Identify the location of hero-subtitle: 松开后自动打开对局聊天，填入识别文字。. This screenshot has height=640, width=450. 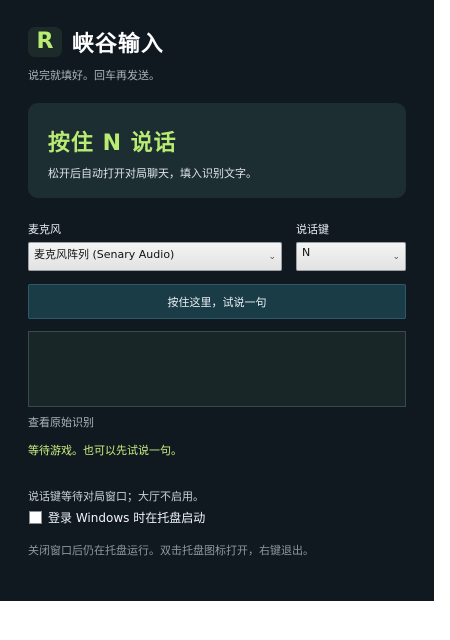
(152, 173).